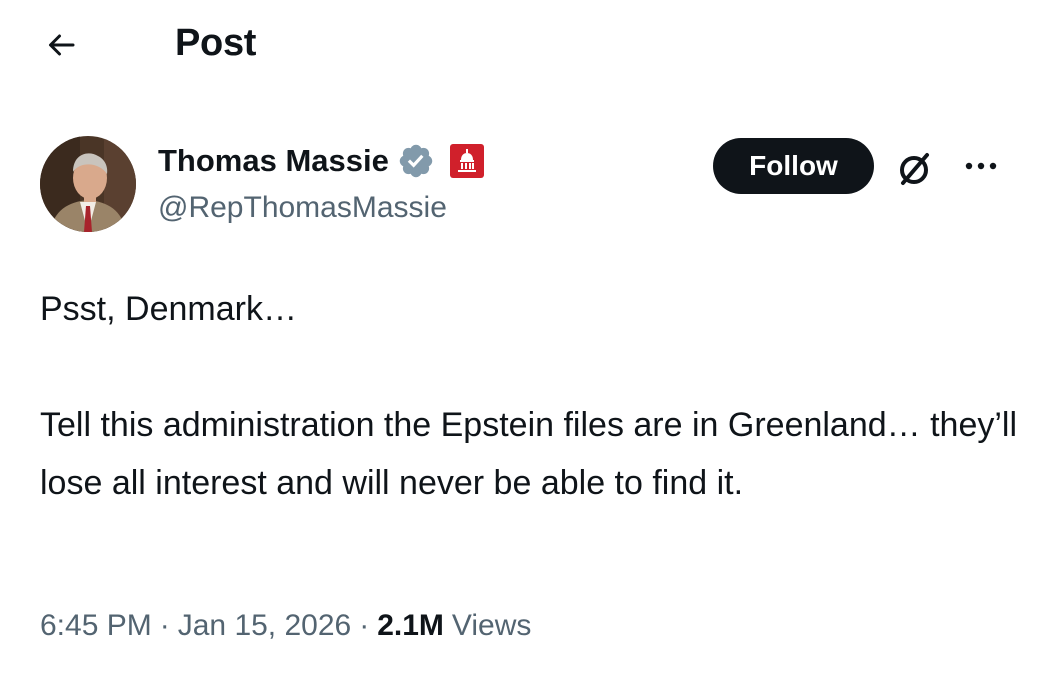  What do you see at coordinates (522, 45) in the screenshot?
I see `page-header: Post` at bounding box center [522, 45].